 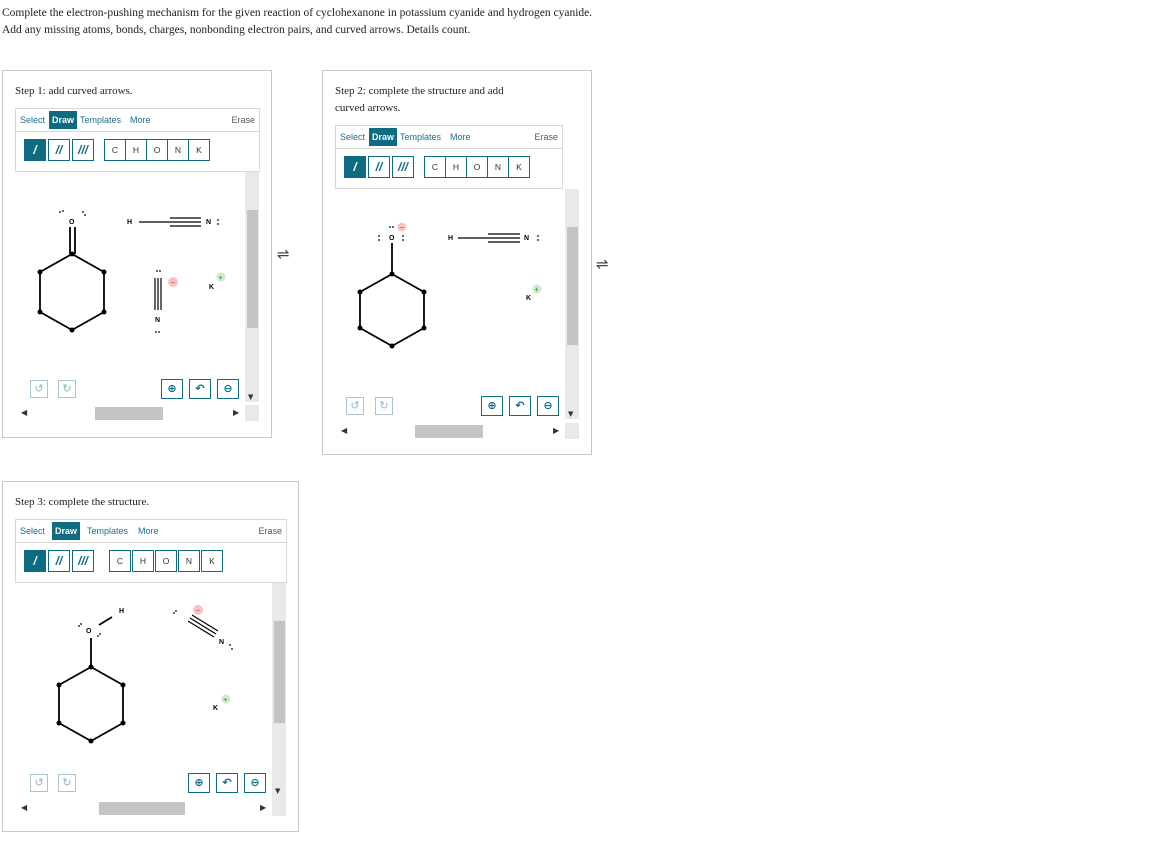 I want to click on carbon-lone-pair, so click(x=175, y=612).